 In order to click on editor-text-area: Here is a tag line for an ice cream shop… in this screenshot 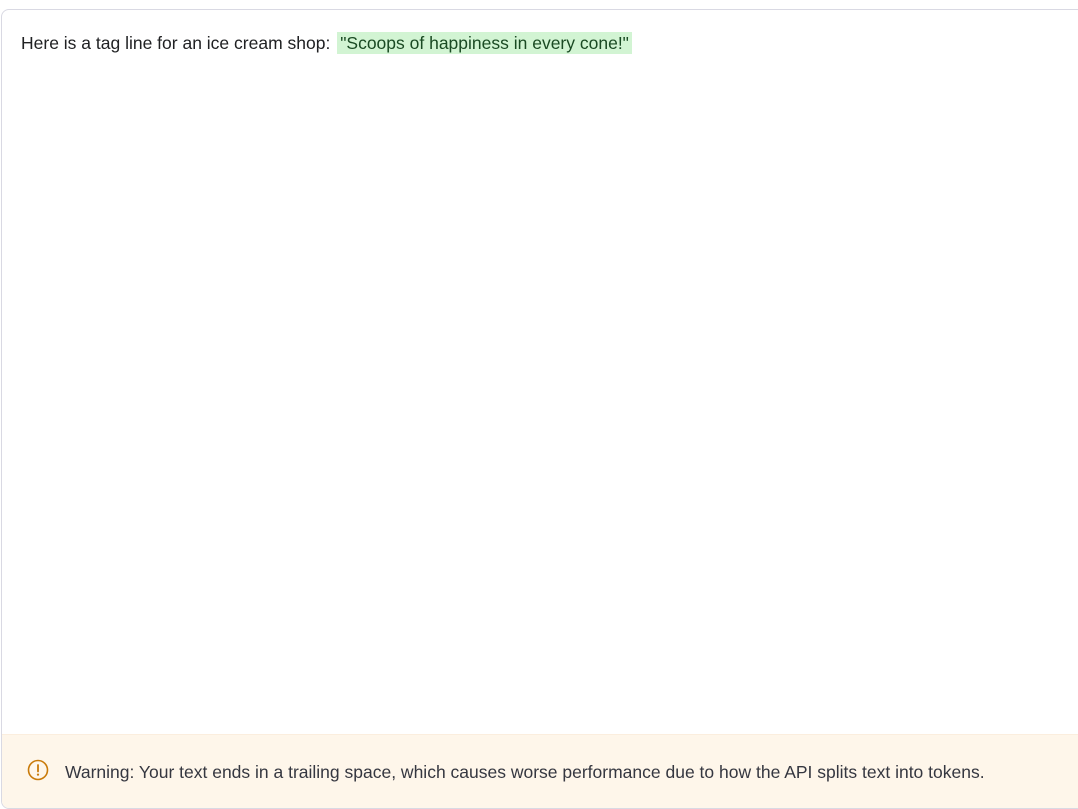, I will do `click(326, 43)`.